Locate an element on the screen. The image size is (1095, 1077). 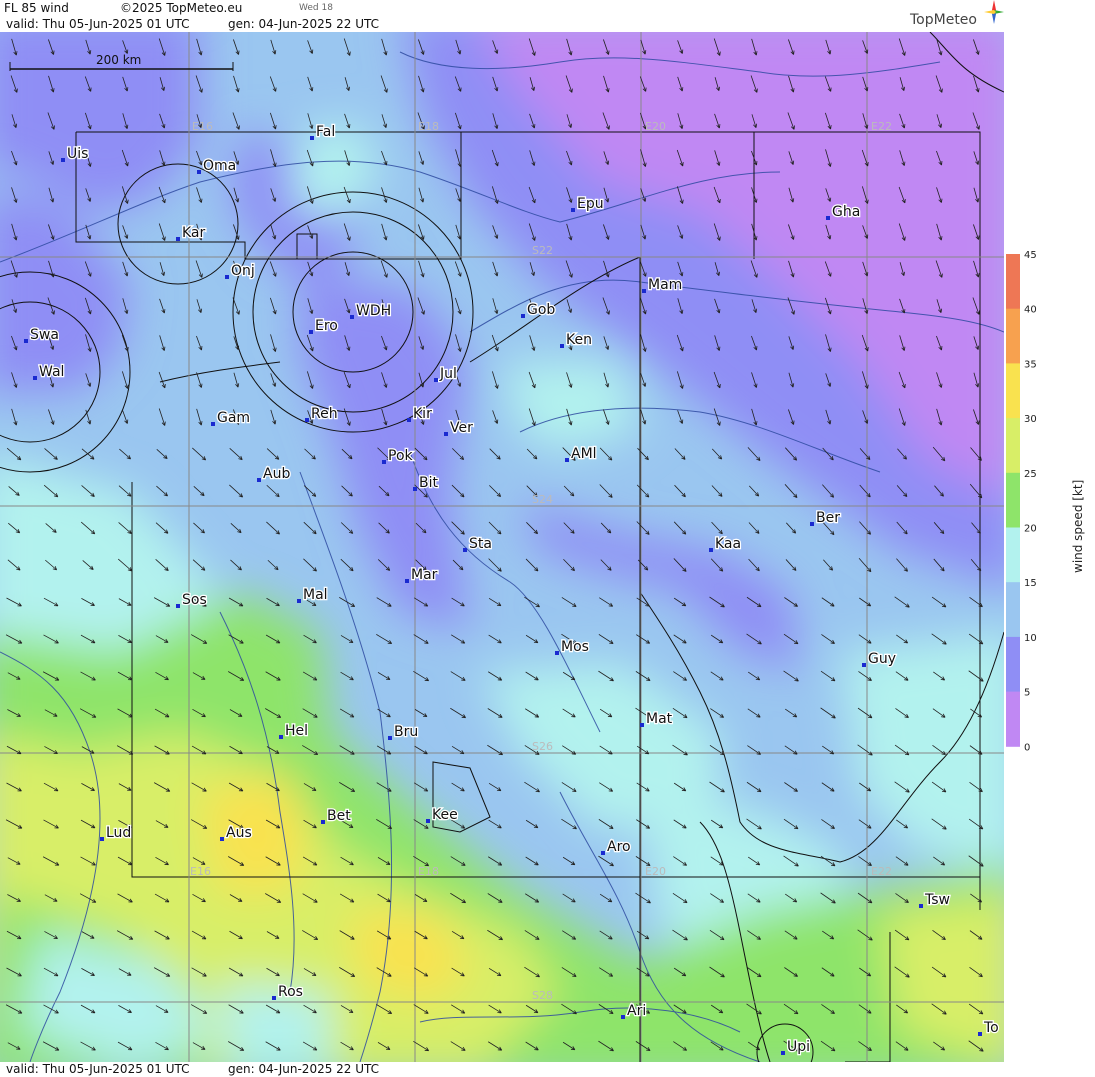
place-label: Fal is located at coordinates (325, 132).